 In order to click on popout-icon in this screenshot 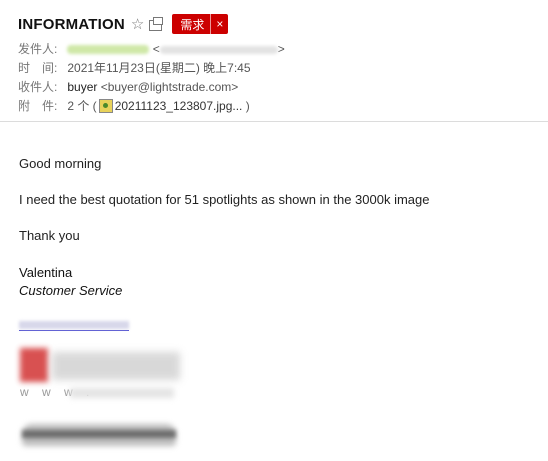, I will do `click(156, 23)`.